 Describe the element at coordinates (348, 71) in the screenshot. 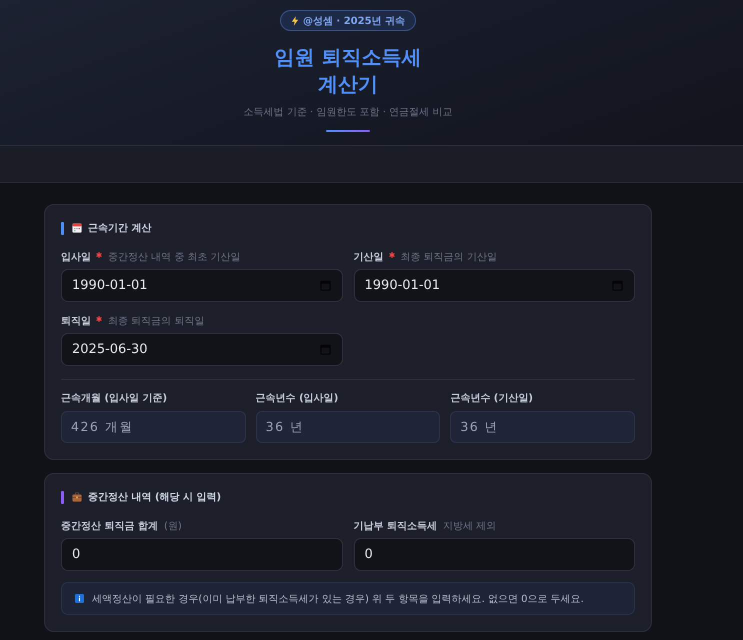

I see `page-title: 임원 퇴직소득세 계산기` at that location.